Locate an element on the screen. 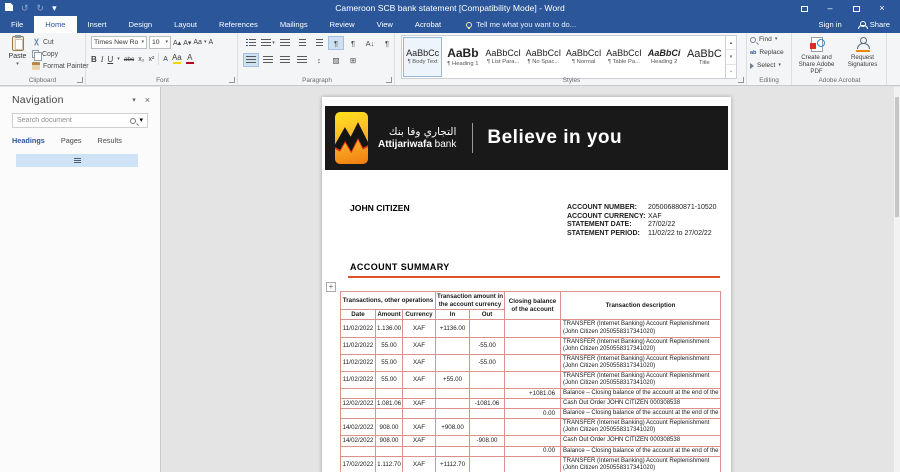 Image resolution: width=900 pixels, height=472 pixels. line-spacing-icon: ↕ is located at coordinates (319, 60).